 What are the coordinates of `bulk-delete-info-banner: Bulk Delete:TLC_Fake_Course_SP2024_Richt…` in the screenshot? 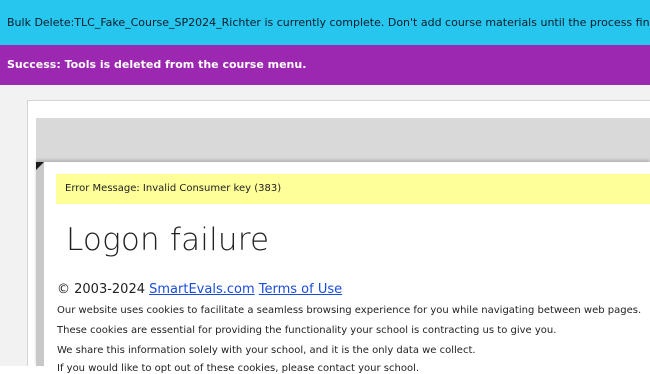 It's located at (325, 22).